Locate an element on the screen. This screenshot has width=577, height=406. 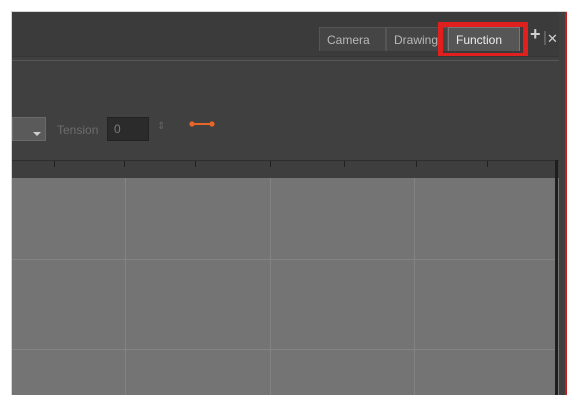
view-tab-bar: Camera Drawing Function + | ✕ is located at coordinates (285, 35).